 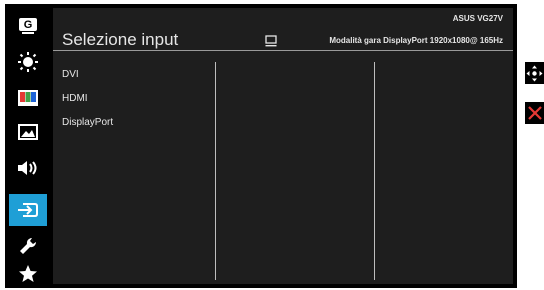 I want to click on model-name: ASUS VG27V, so click(x=477, y=18).